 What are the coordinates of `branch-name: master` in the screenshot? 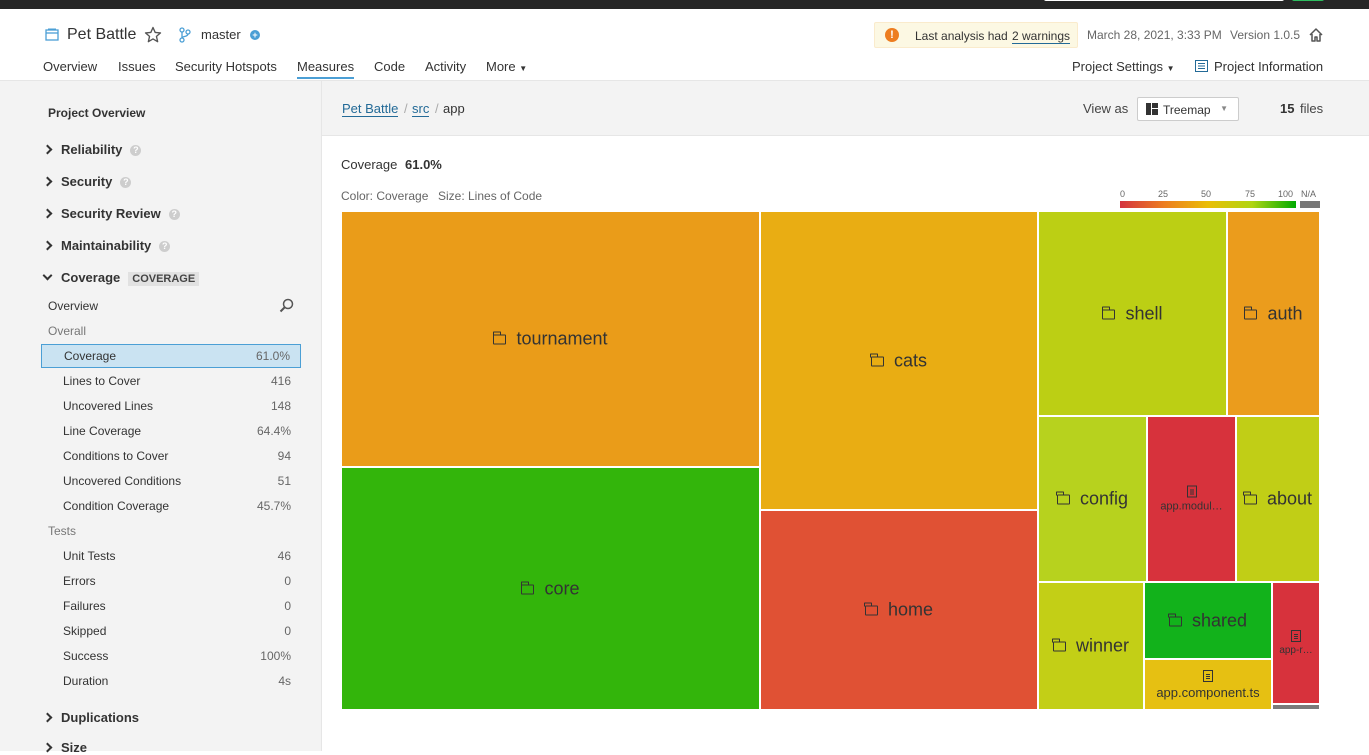 It's located at (221, 34).